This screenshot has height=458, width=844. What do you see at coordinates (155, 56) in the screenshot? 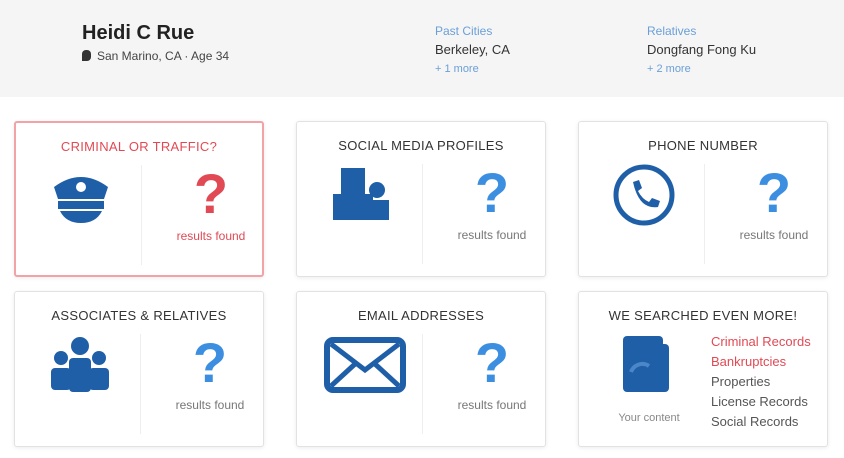
I see `person-location: San Marino, CA · Age 34` at bounding box center [155, 56].